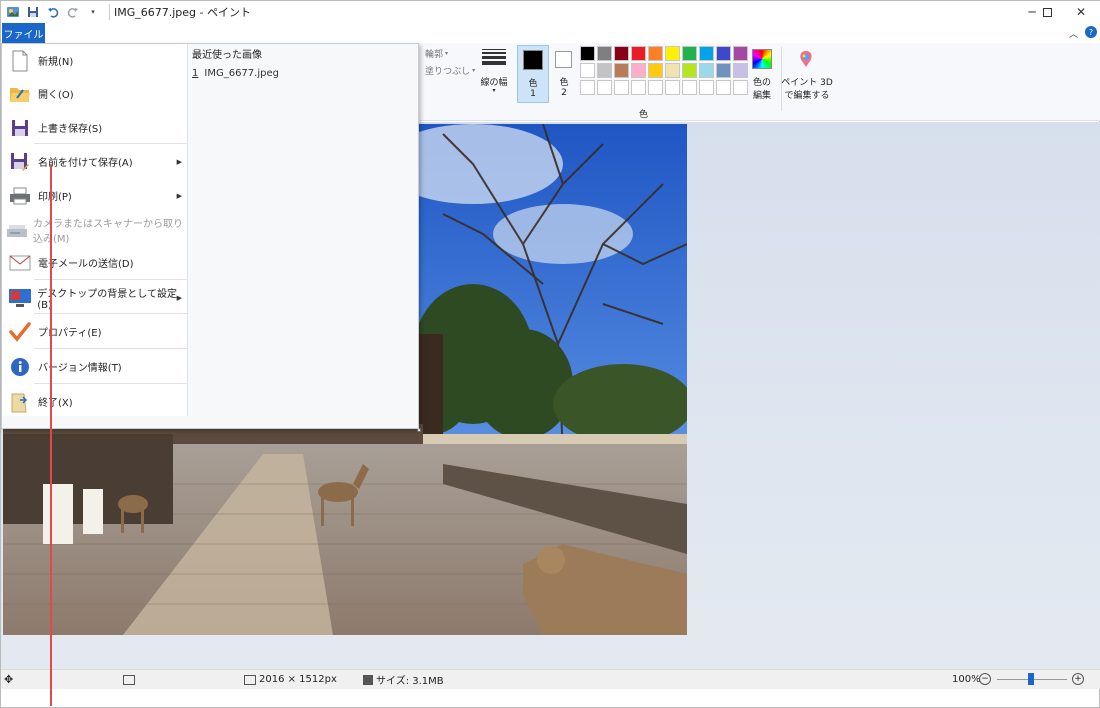 This screenshot has height=708, width=1100. Describe the element at coordinates (51, 435) in the screenshot. I see `callout-pointer-line` at that location.